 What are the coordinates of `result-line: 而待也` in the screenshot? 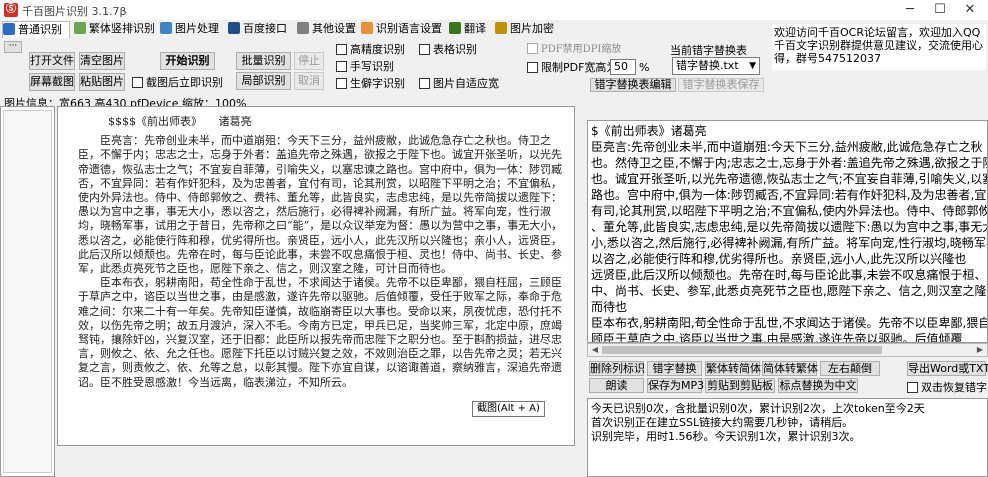 It's located at (609, 307).